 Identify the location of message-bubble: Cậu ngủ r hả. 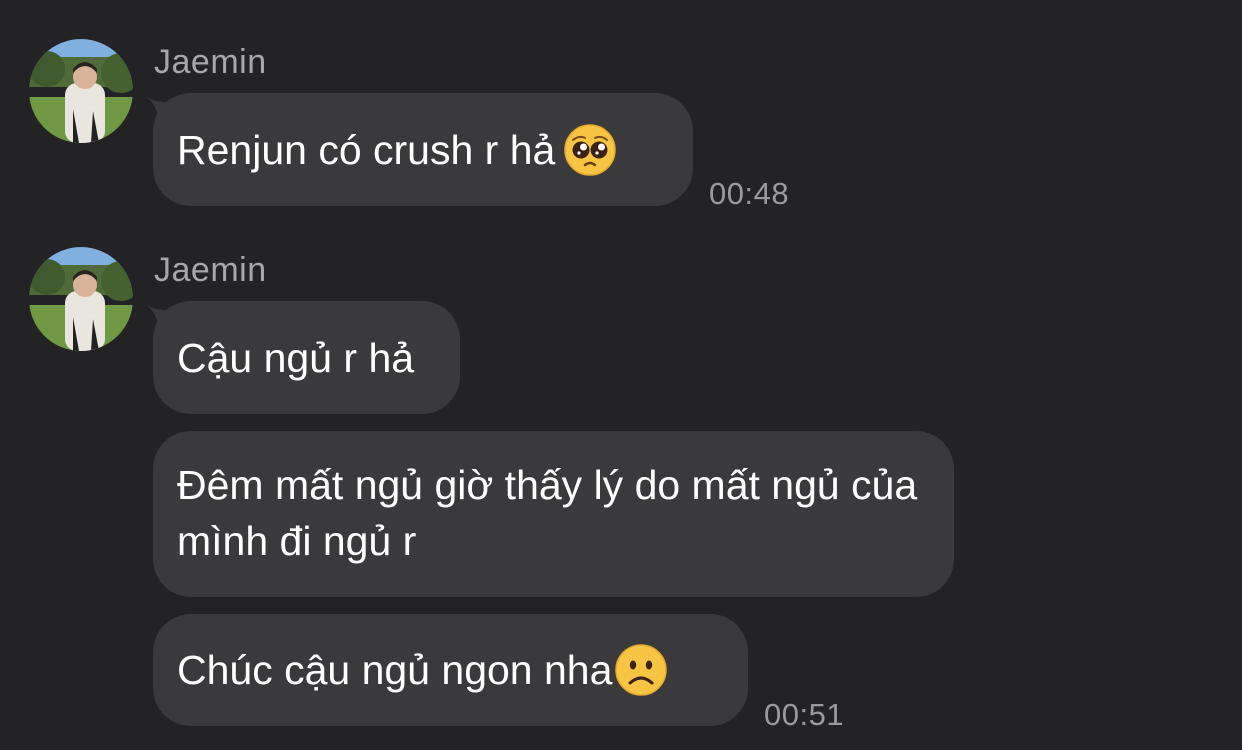
(306, 357).